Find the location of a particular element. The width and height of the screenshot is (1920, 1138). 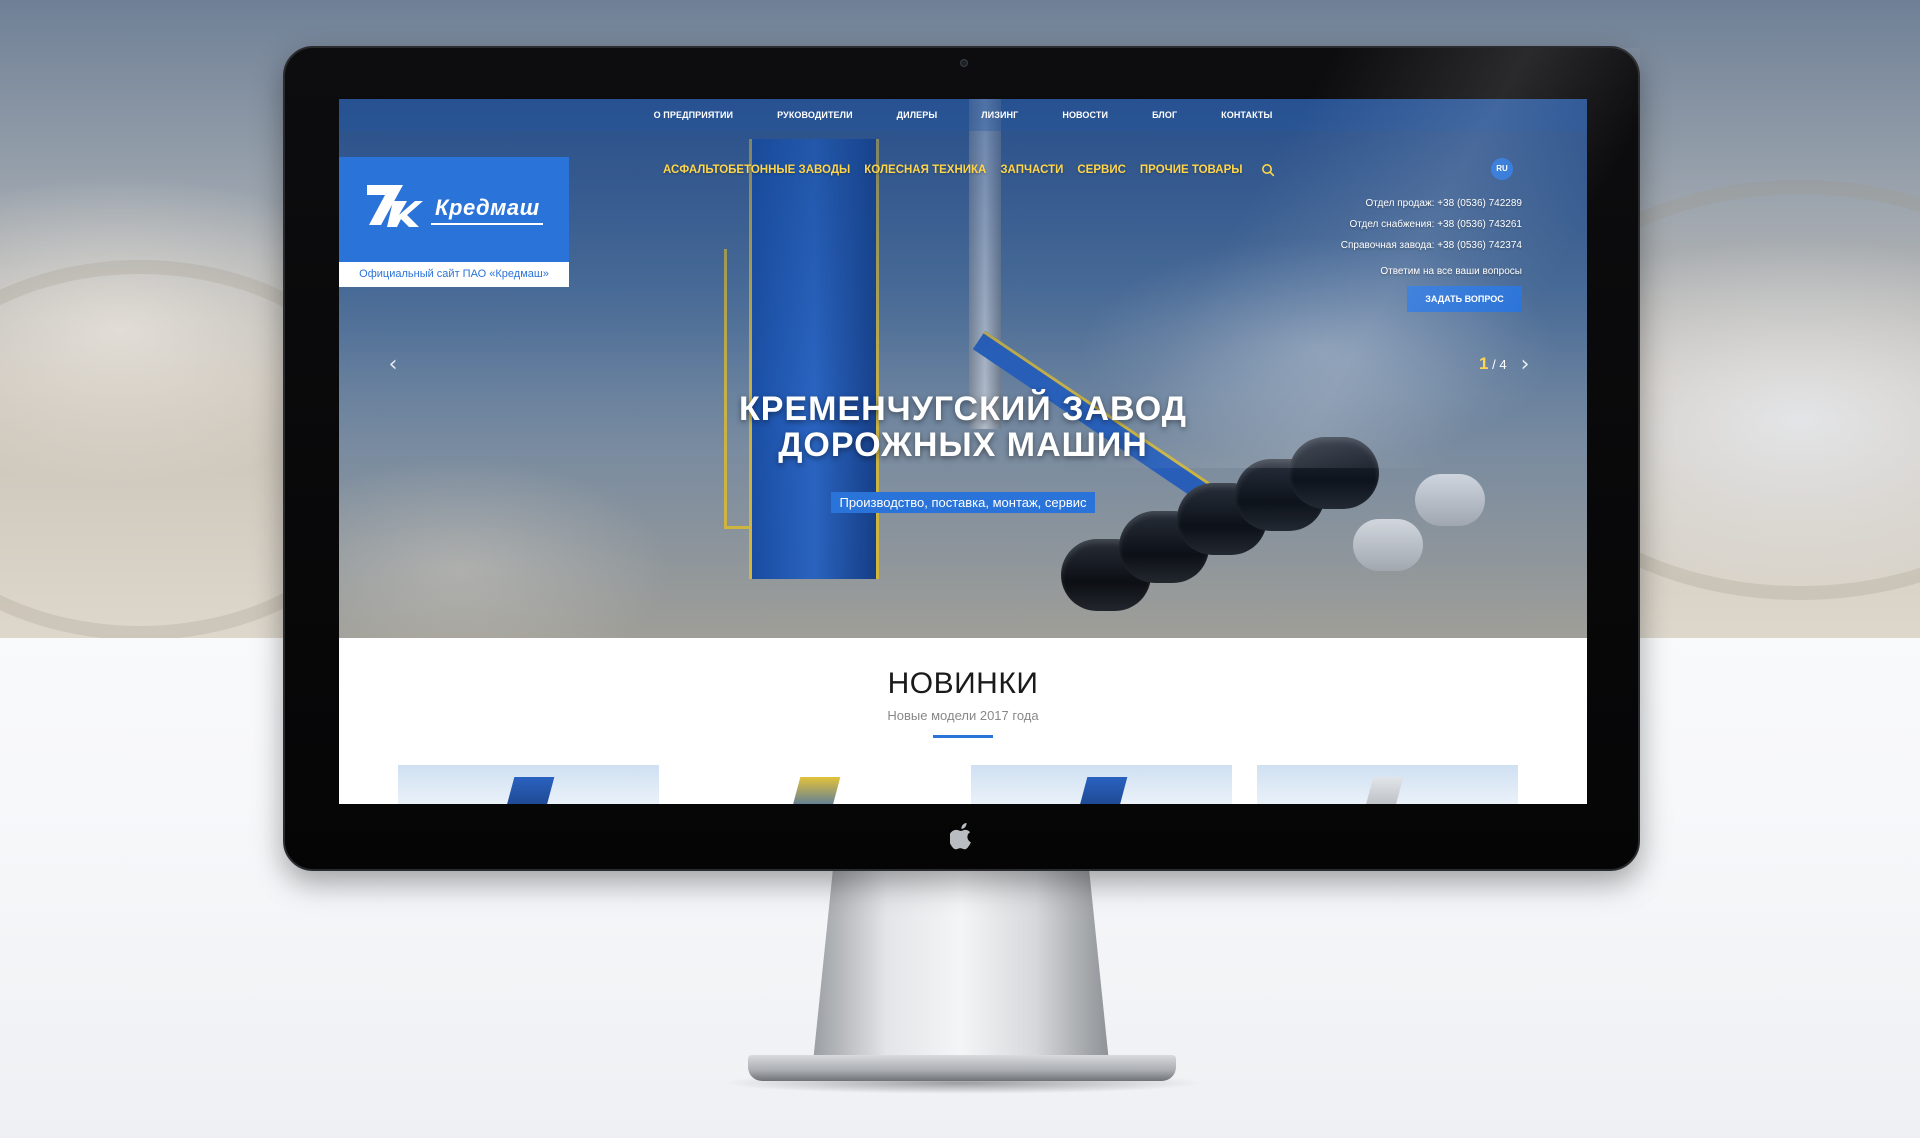

top-nav-contacts: КОНТАКТЫ is located at coordinates (1246, 115).